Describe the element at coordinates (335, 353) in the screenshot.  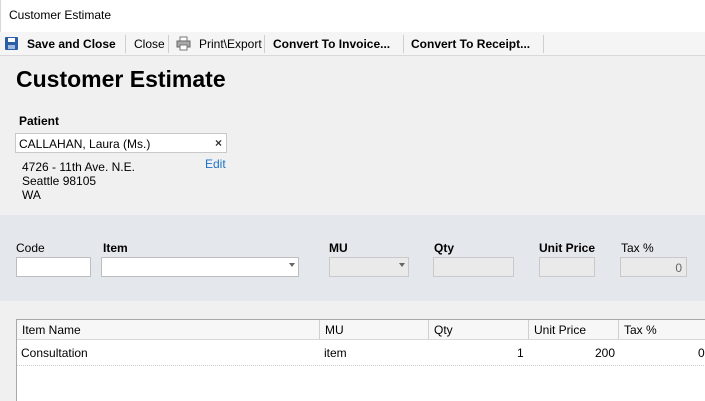
I see `cell-mu: item` at that location.